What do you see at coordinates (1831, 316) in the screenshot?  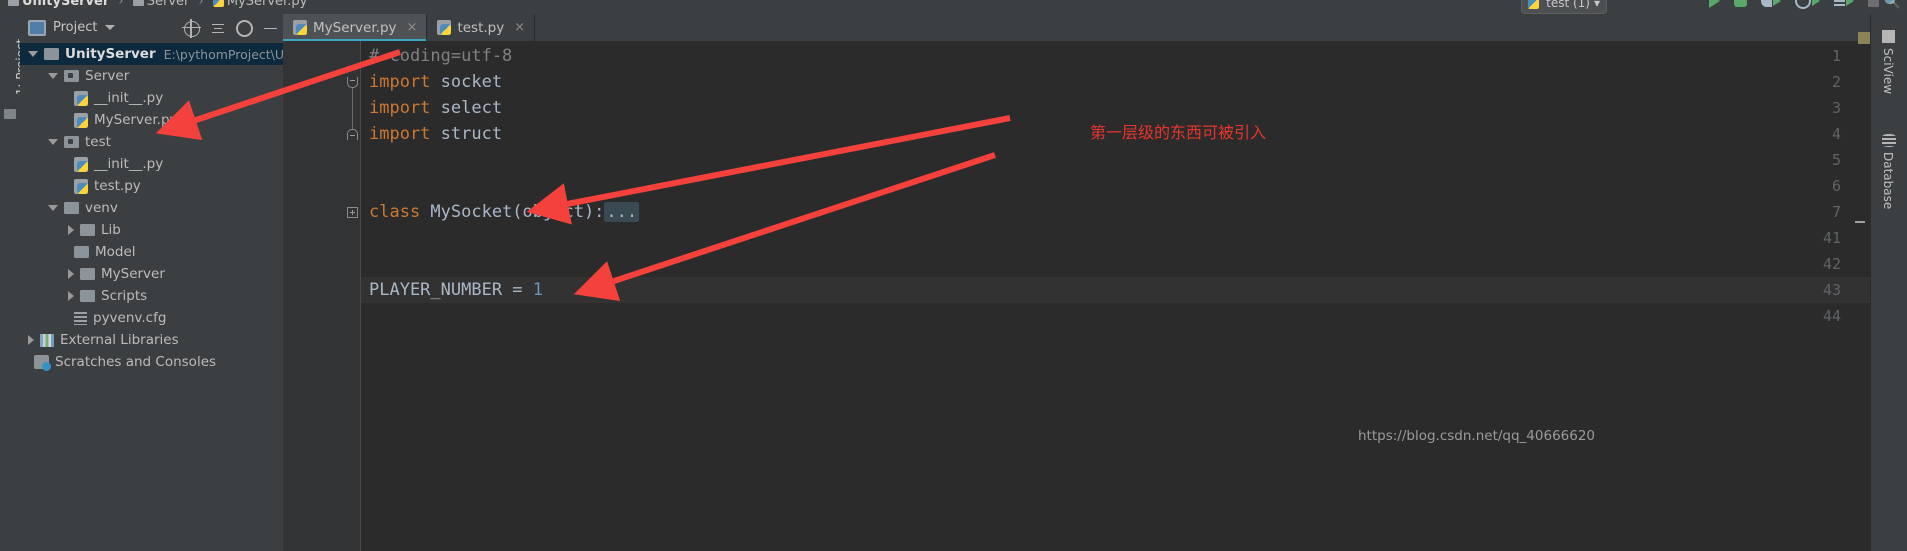 I see `line-number: 44` at bounding box center [1831, 316].